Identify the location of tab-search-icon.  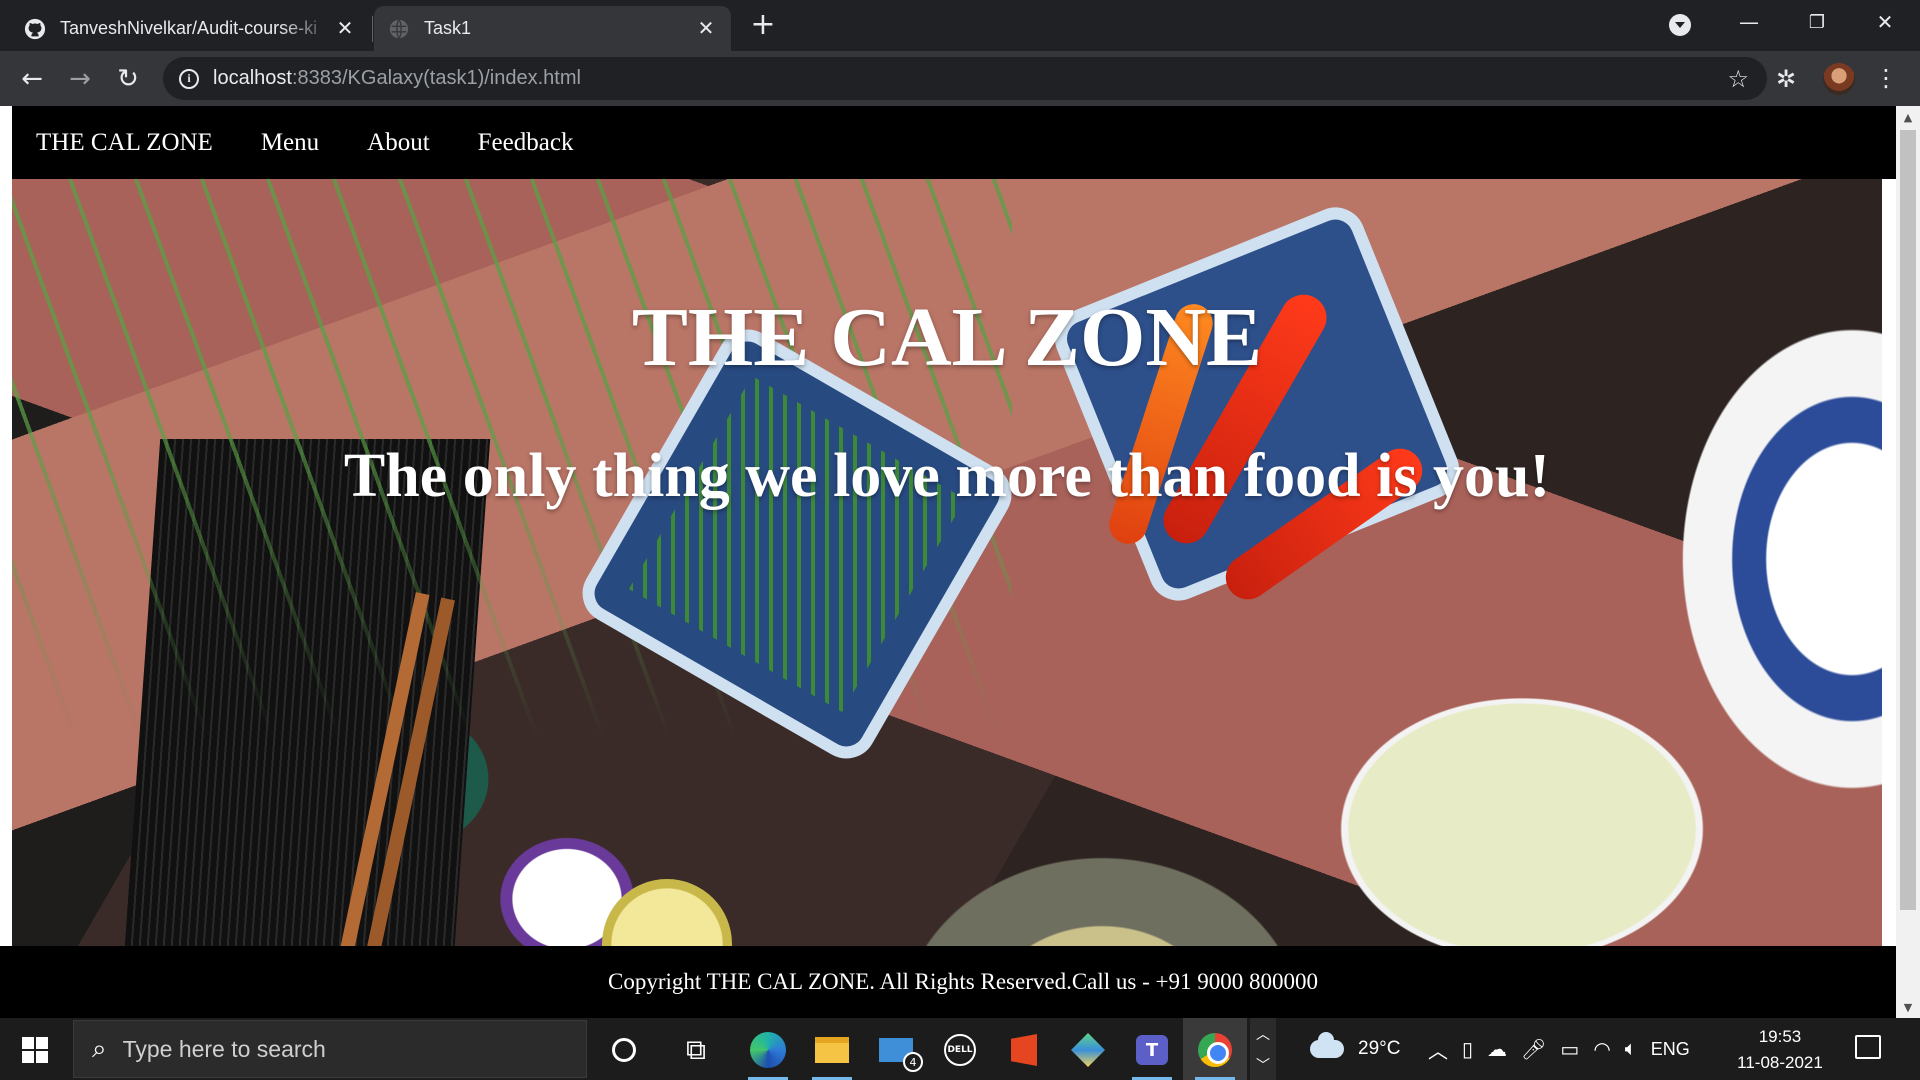
(1680, 25).